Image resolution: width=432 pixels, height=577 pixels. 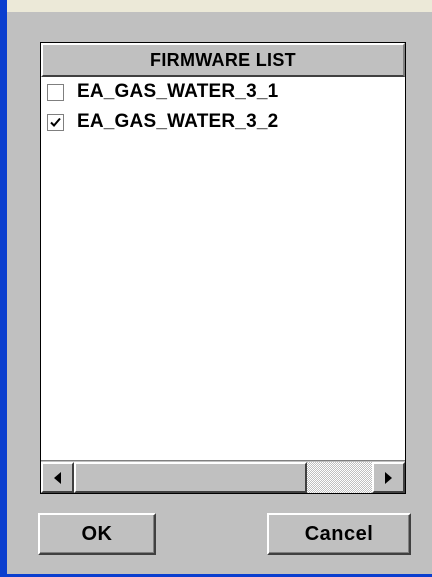 I want to click on checkmark-icon, so click(x=55, y=122).